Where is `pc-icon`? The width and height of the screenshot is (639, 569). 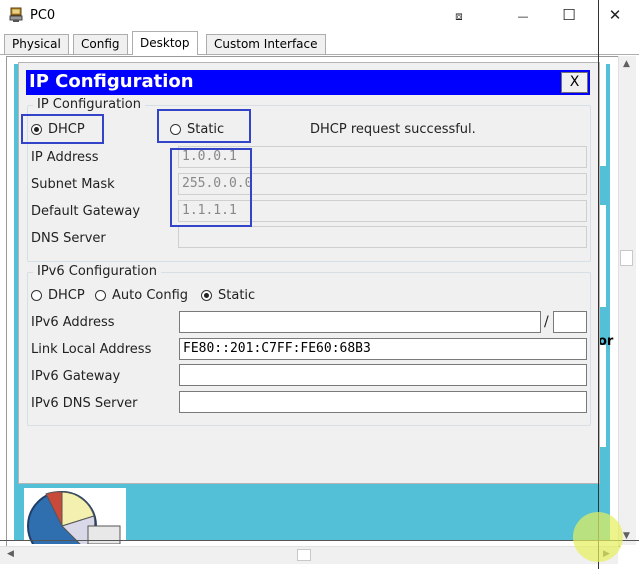
pc-icon is located at coordinates (16, 15).